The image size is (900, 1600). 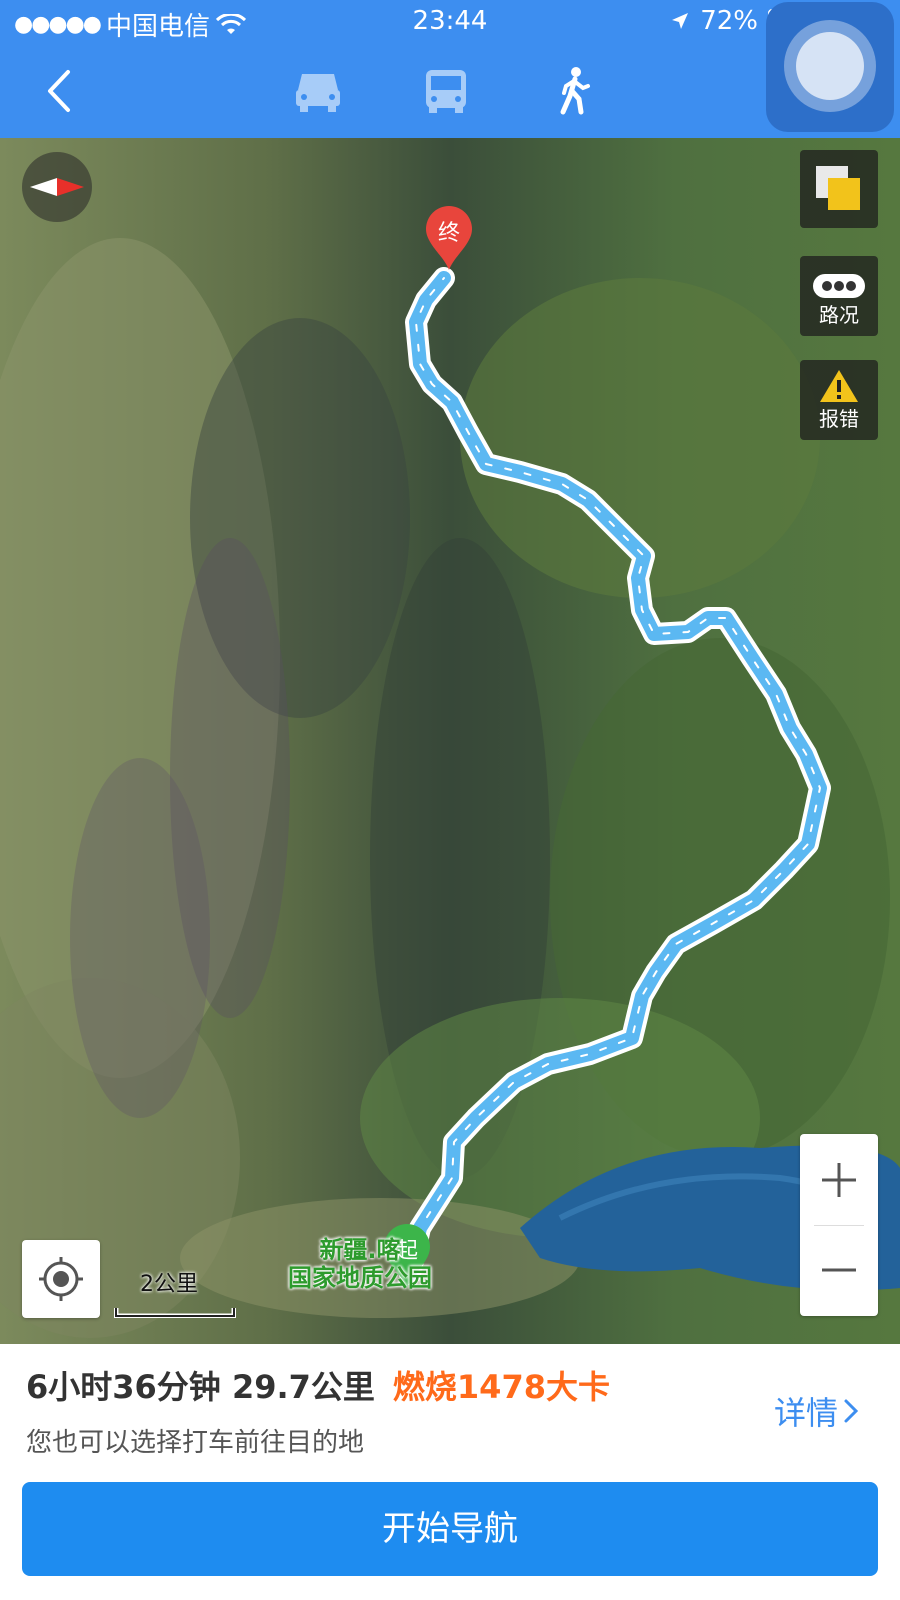 I want to click on zoom-in-button, so click(x=839, y=1179).